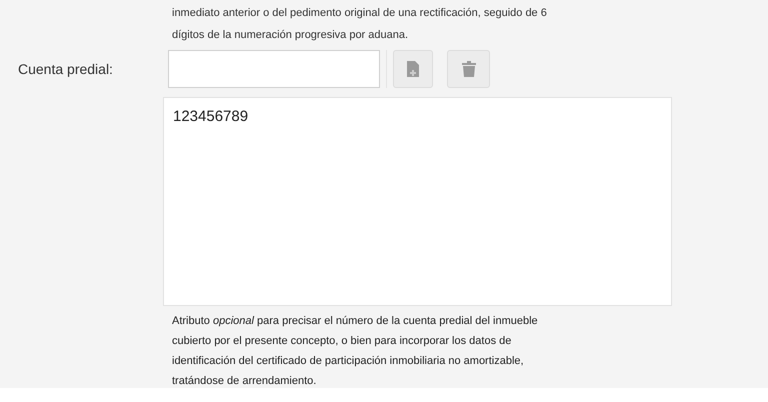 The height and width of the screenshot is (402, 768). I want to click on delete-button, so click(468, 69).